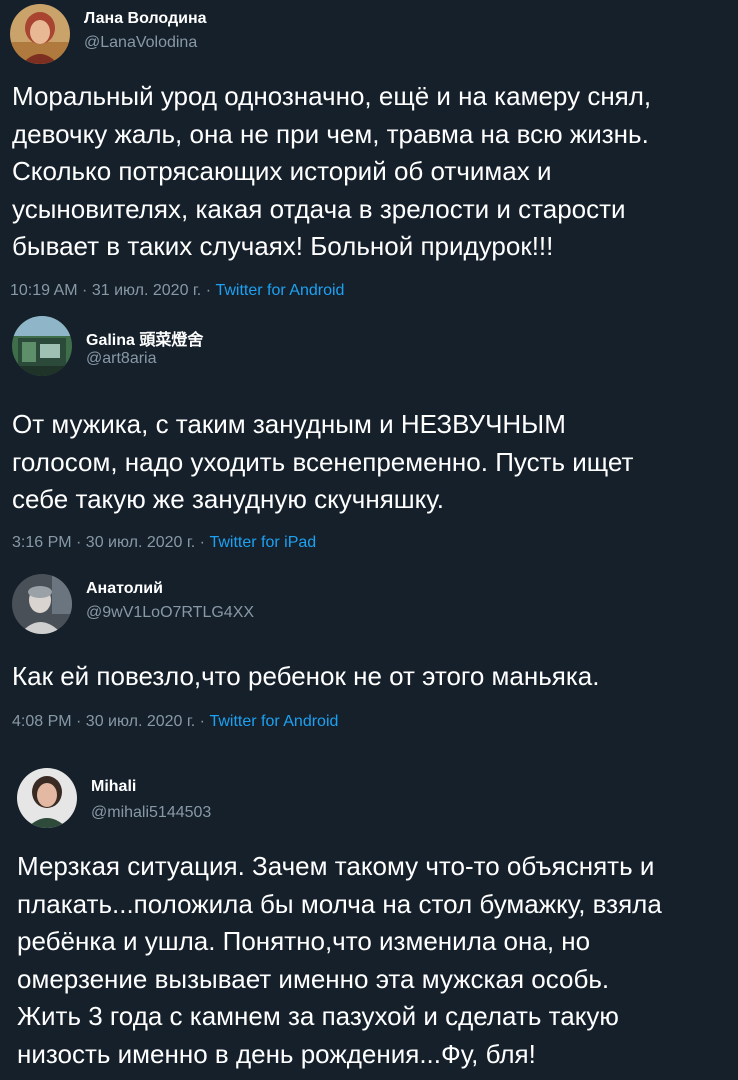  Describe the element at coordinates (113, 787) in the screenshot. I see `display-name: Mihali` at that location.